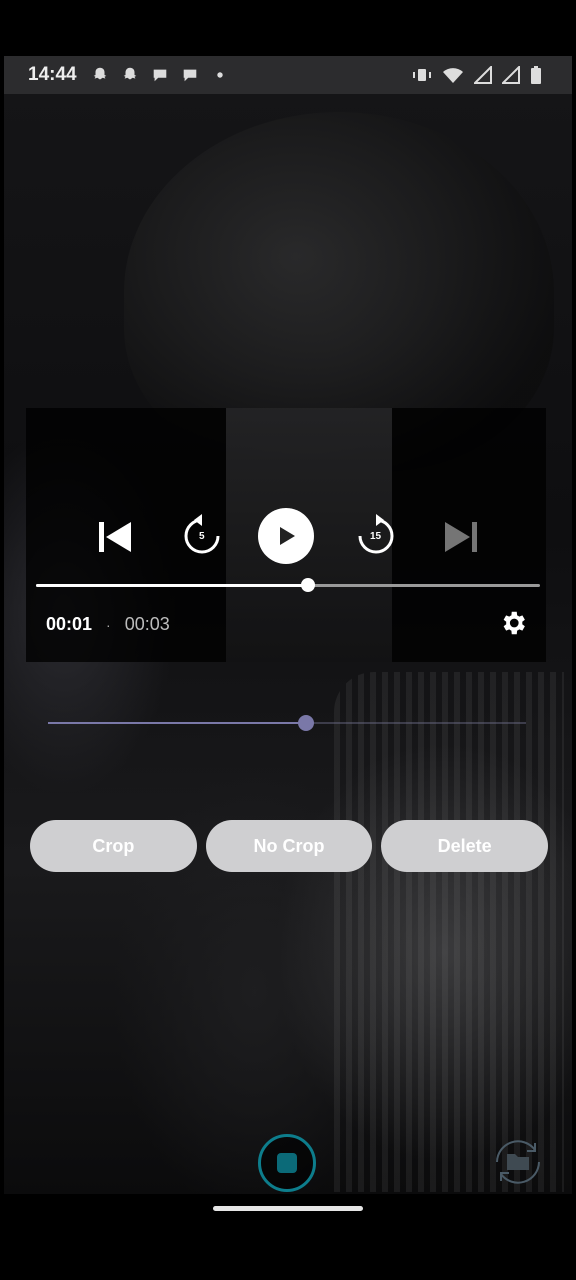  I want to click on next-button, so click(461, 537).